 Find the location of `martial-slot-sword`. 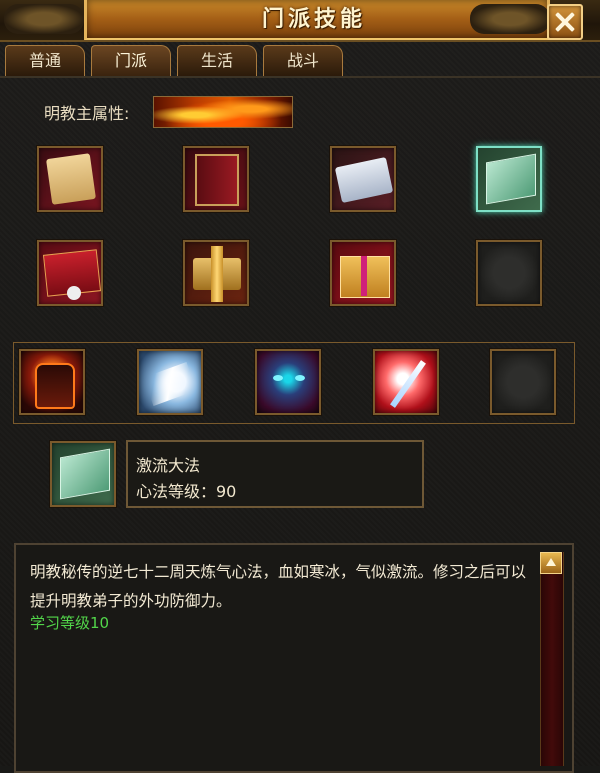

martial-slot-sword is located at coordinates (406, 382).